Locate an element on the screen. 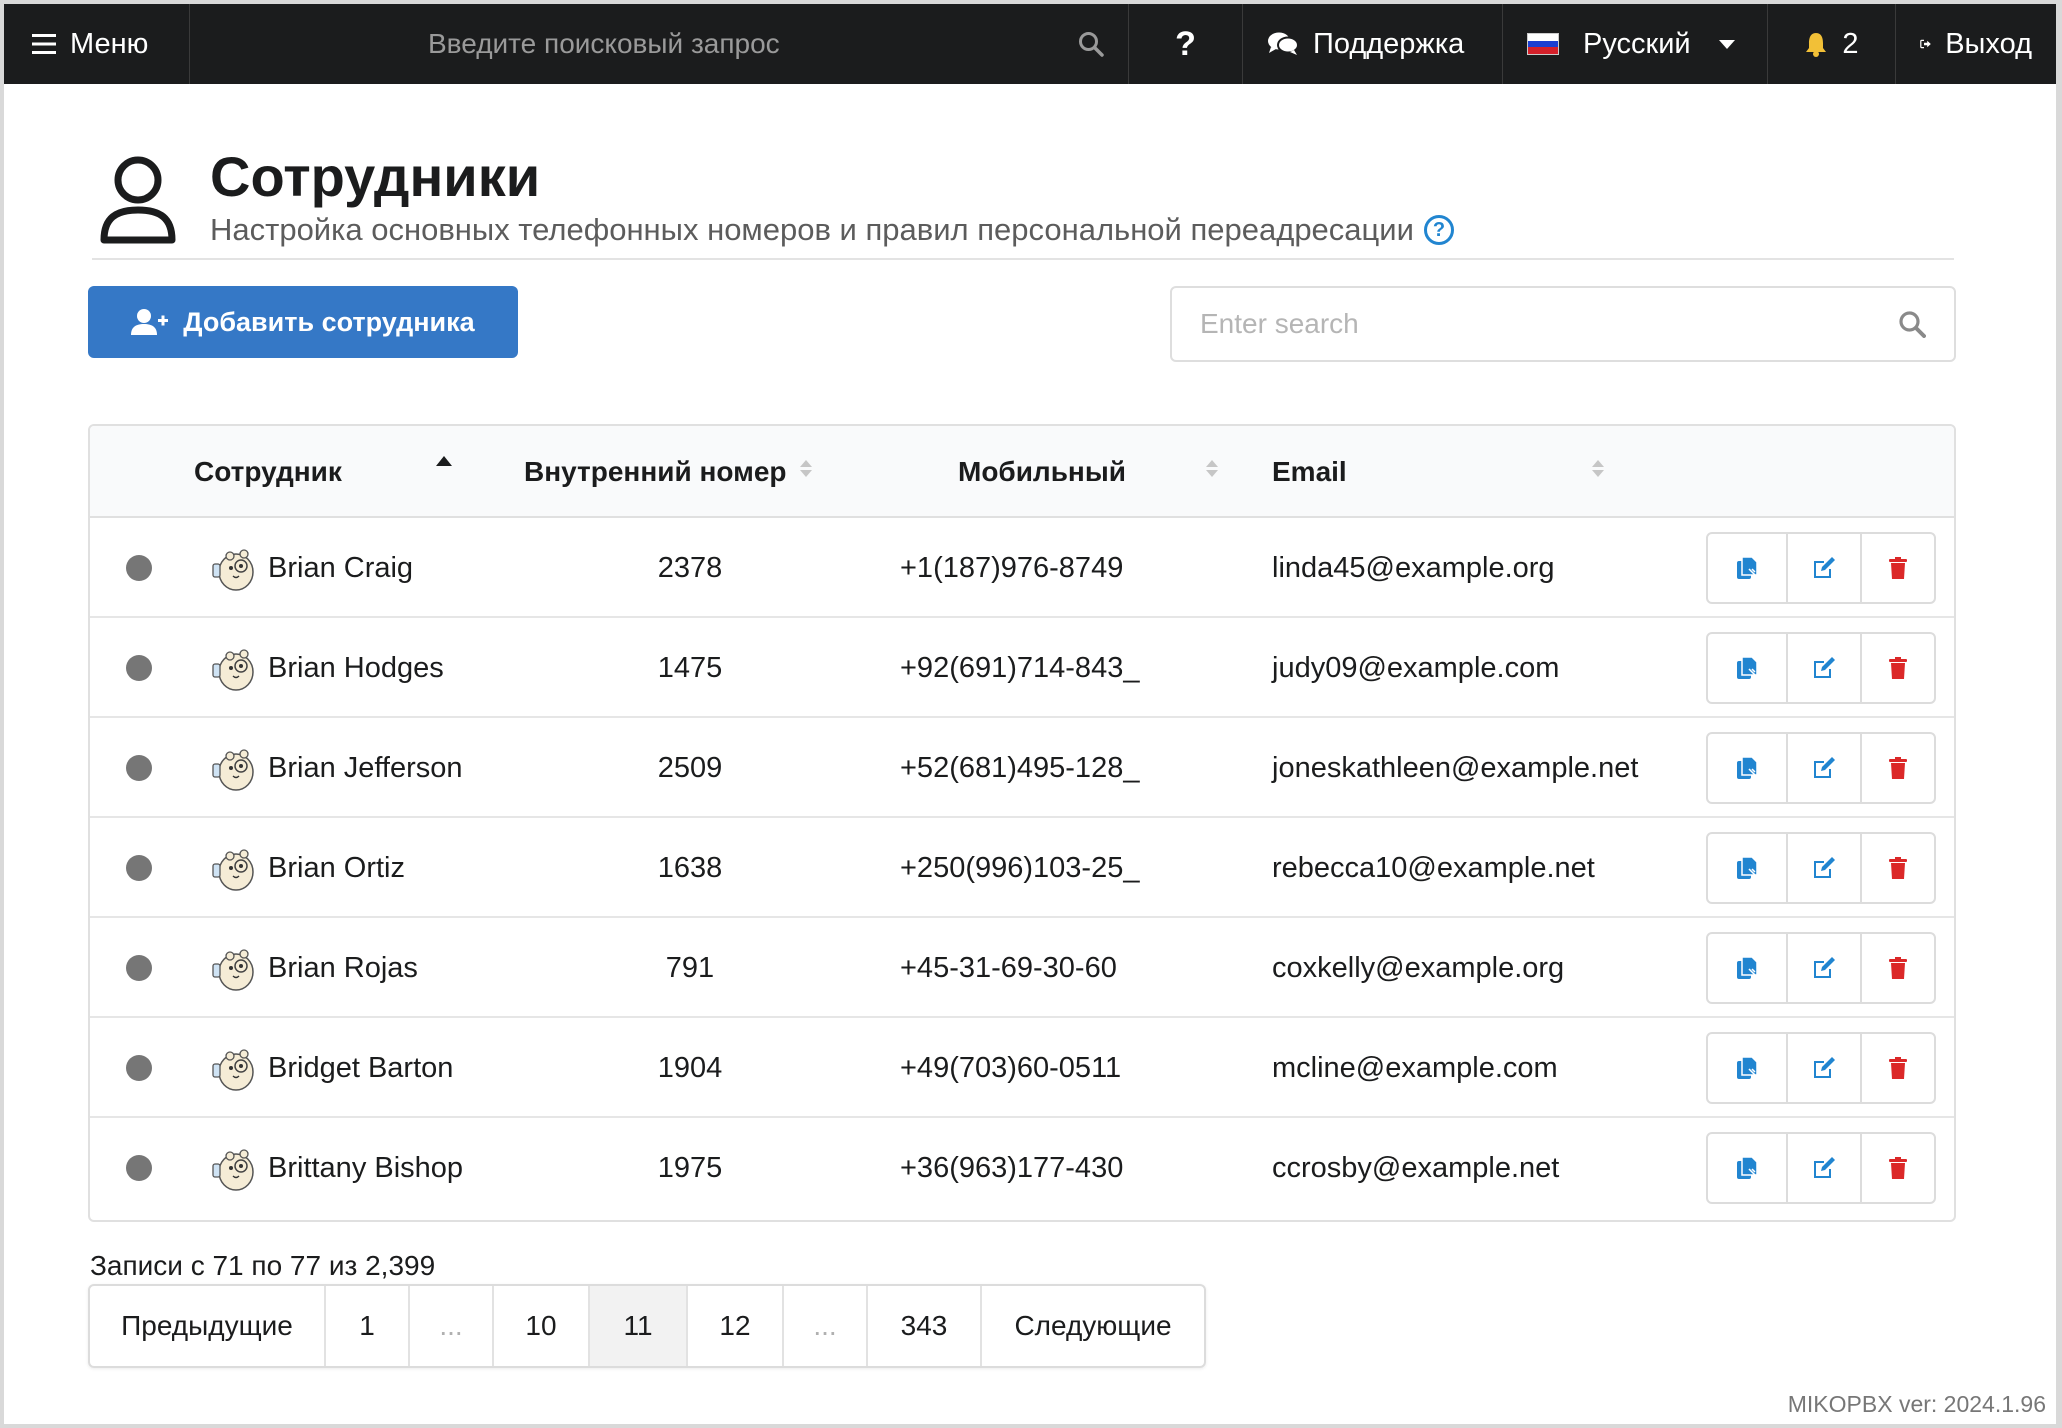 This screenshot has width=2062, height=1428. support-button: Поддержка is located at coordinates (1373, 44).